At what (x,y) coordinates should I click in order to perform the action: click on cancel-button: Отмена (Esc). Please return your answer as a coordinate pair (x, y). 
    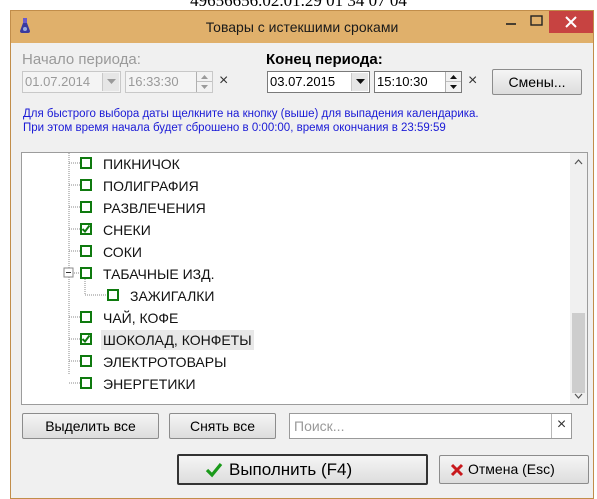
    Looking at the image, I should click on (514, 469).